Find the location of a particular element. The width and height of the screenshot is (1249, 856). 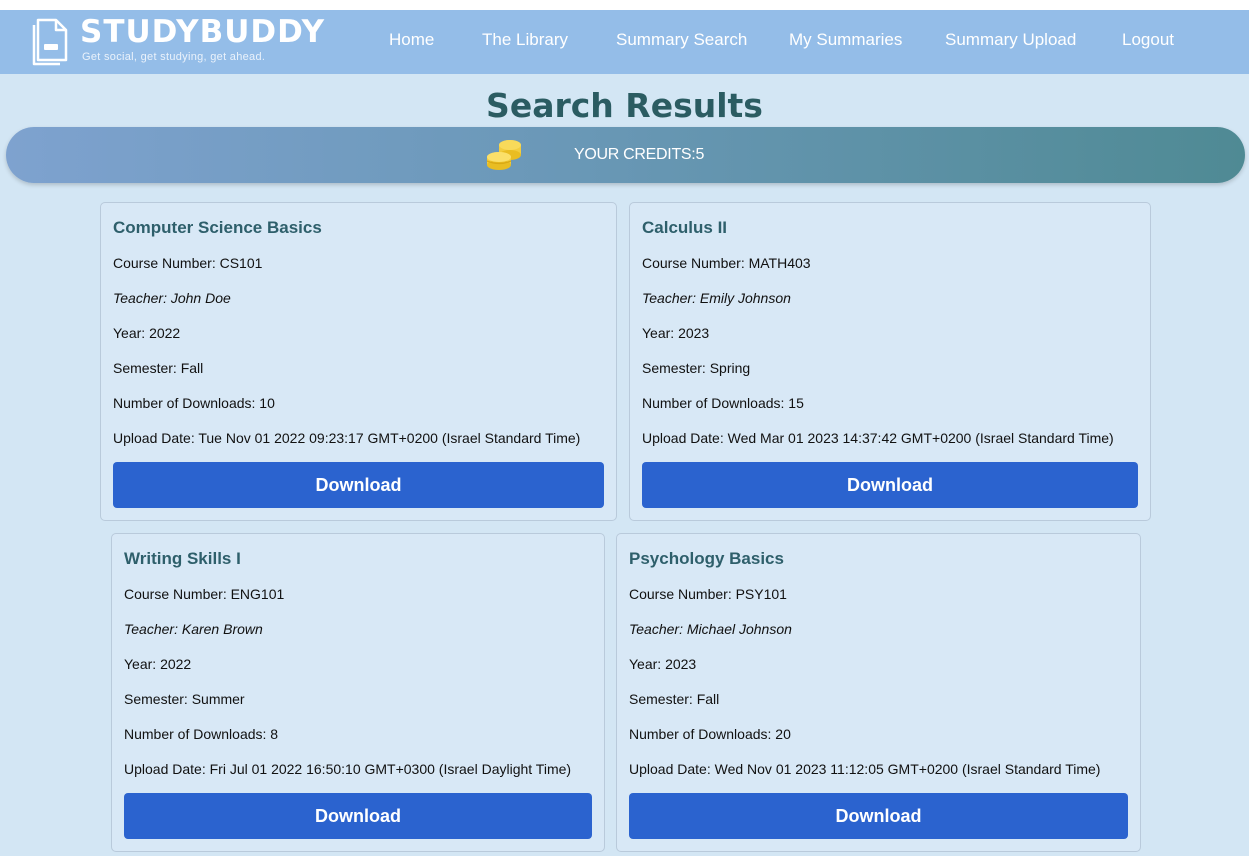

nav-my-summaries: My Summaries is located at coordinates (845, 40).